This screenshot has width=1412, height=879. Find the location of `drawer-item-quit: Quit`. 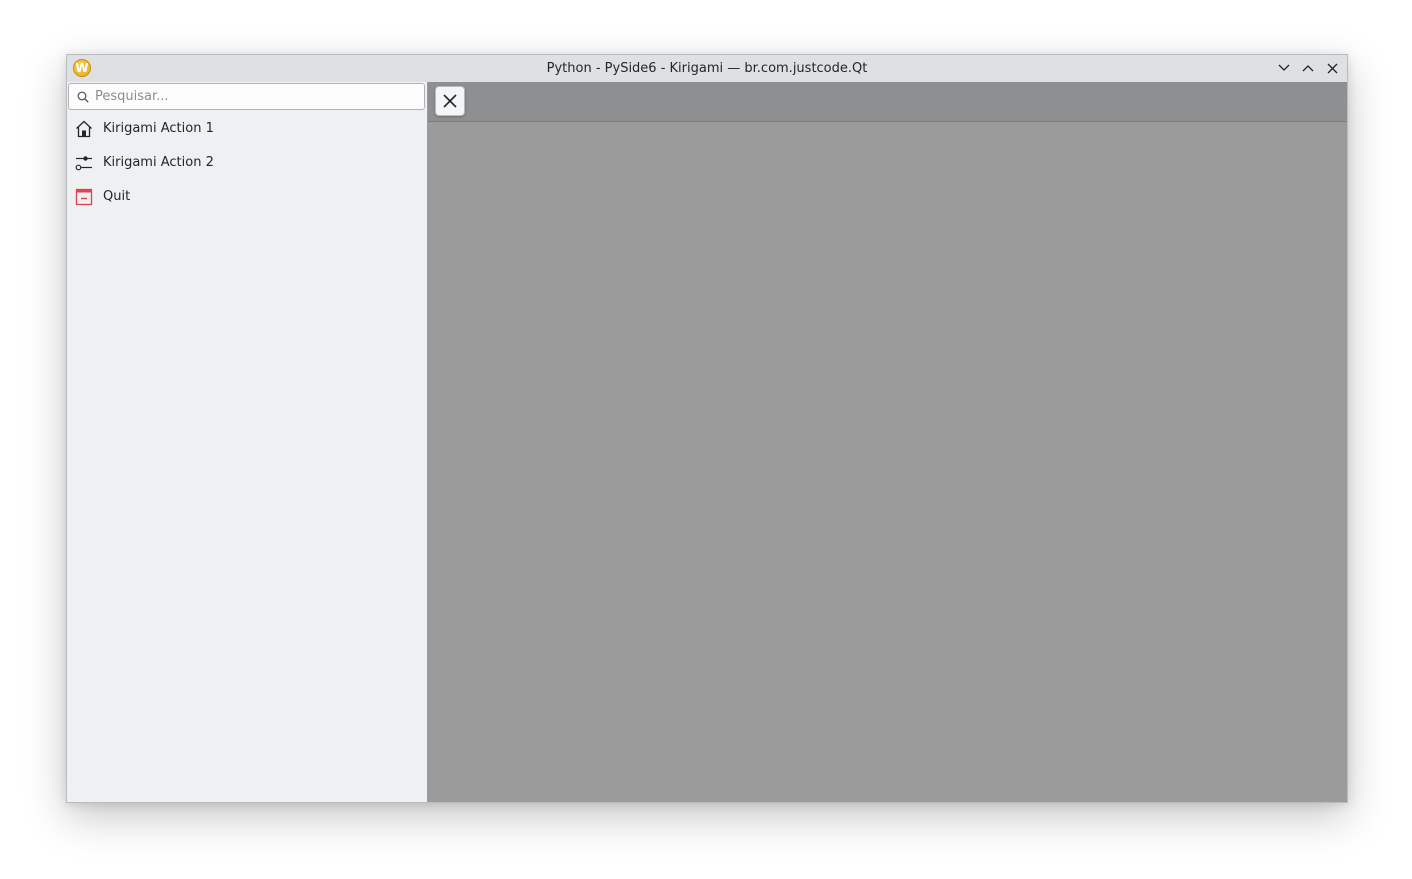

drawer-item-quit: Quit is located at coordinates (246, 197).